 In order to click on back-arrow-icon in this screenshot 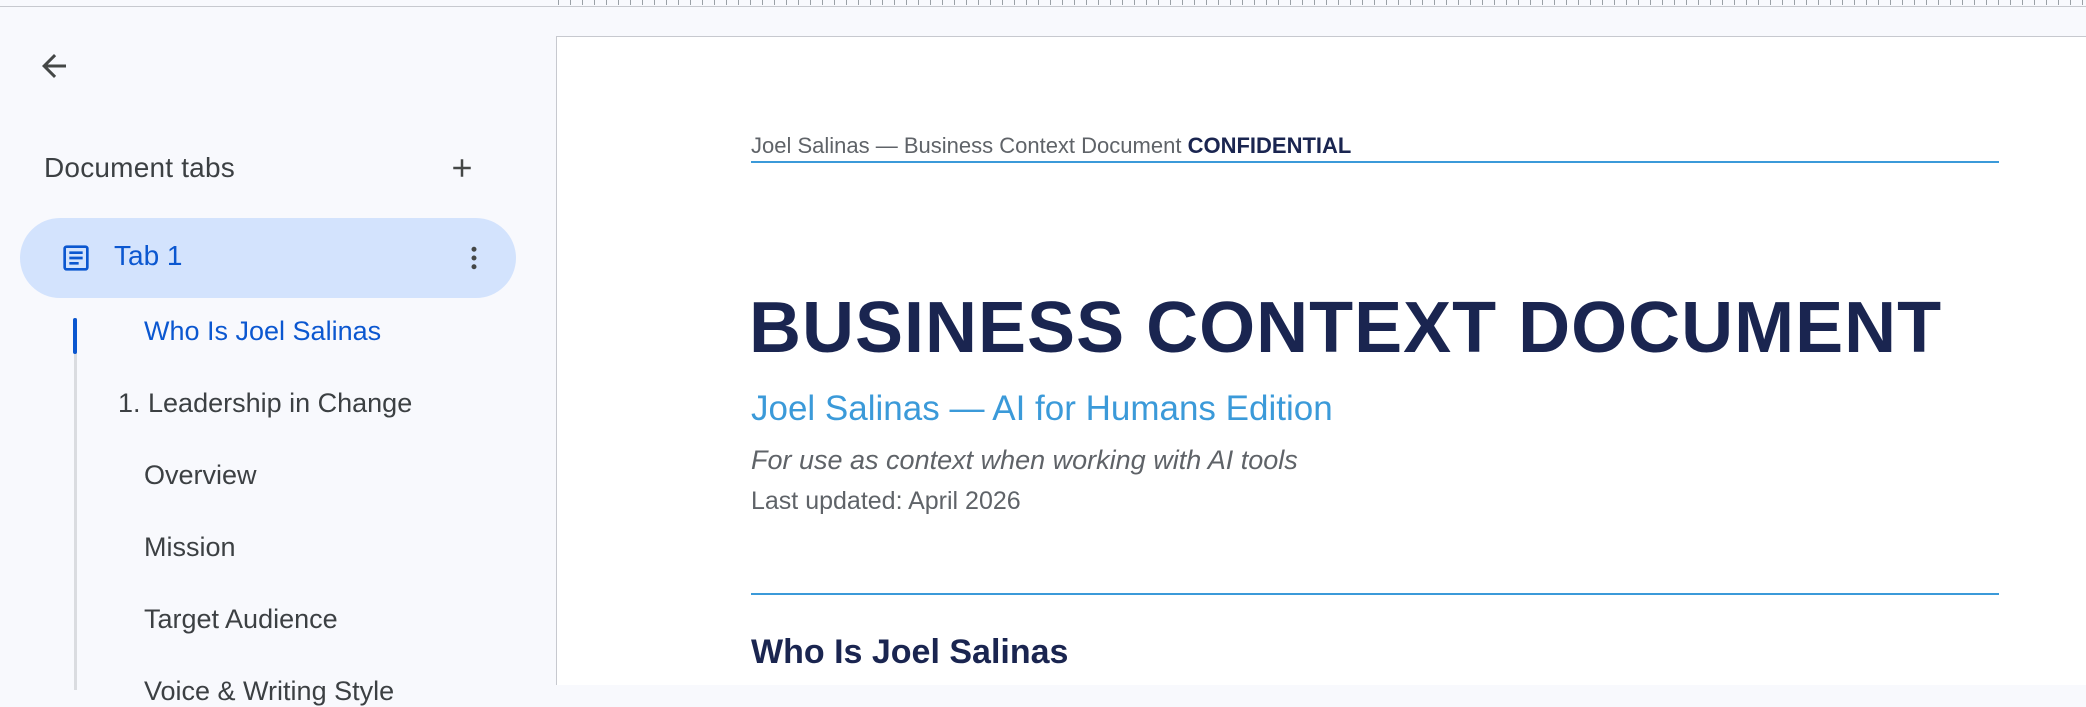, I will do `click(54, 66)`.